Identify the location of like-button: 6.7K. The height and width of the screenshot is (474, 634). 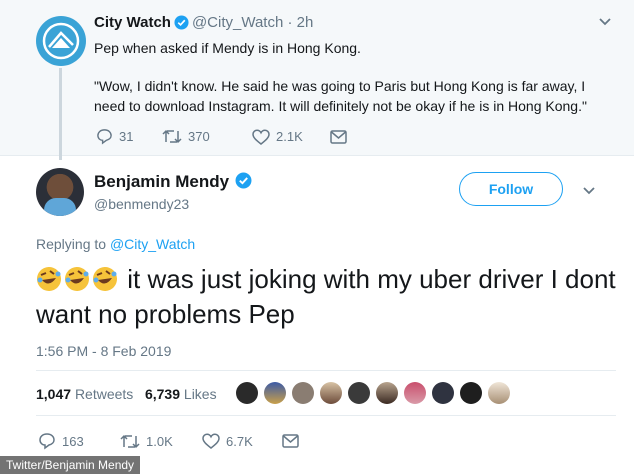
(242, 441).